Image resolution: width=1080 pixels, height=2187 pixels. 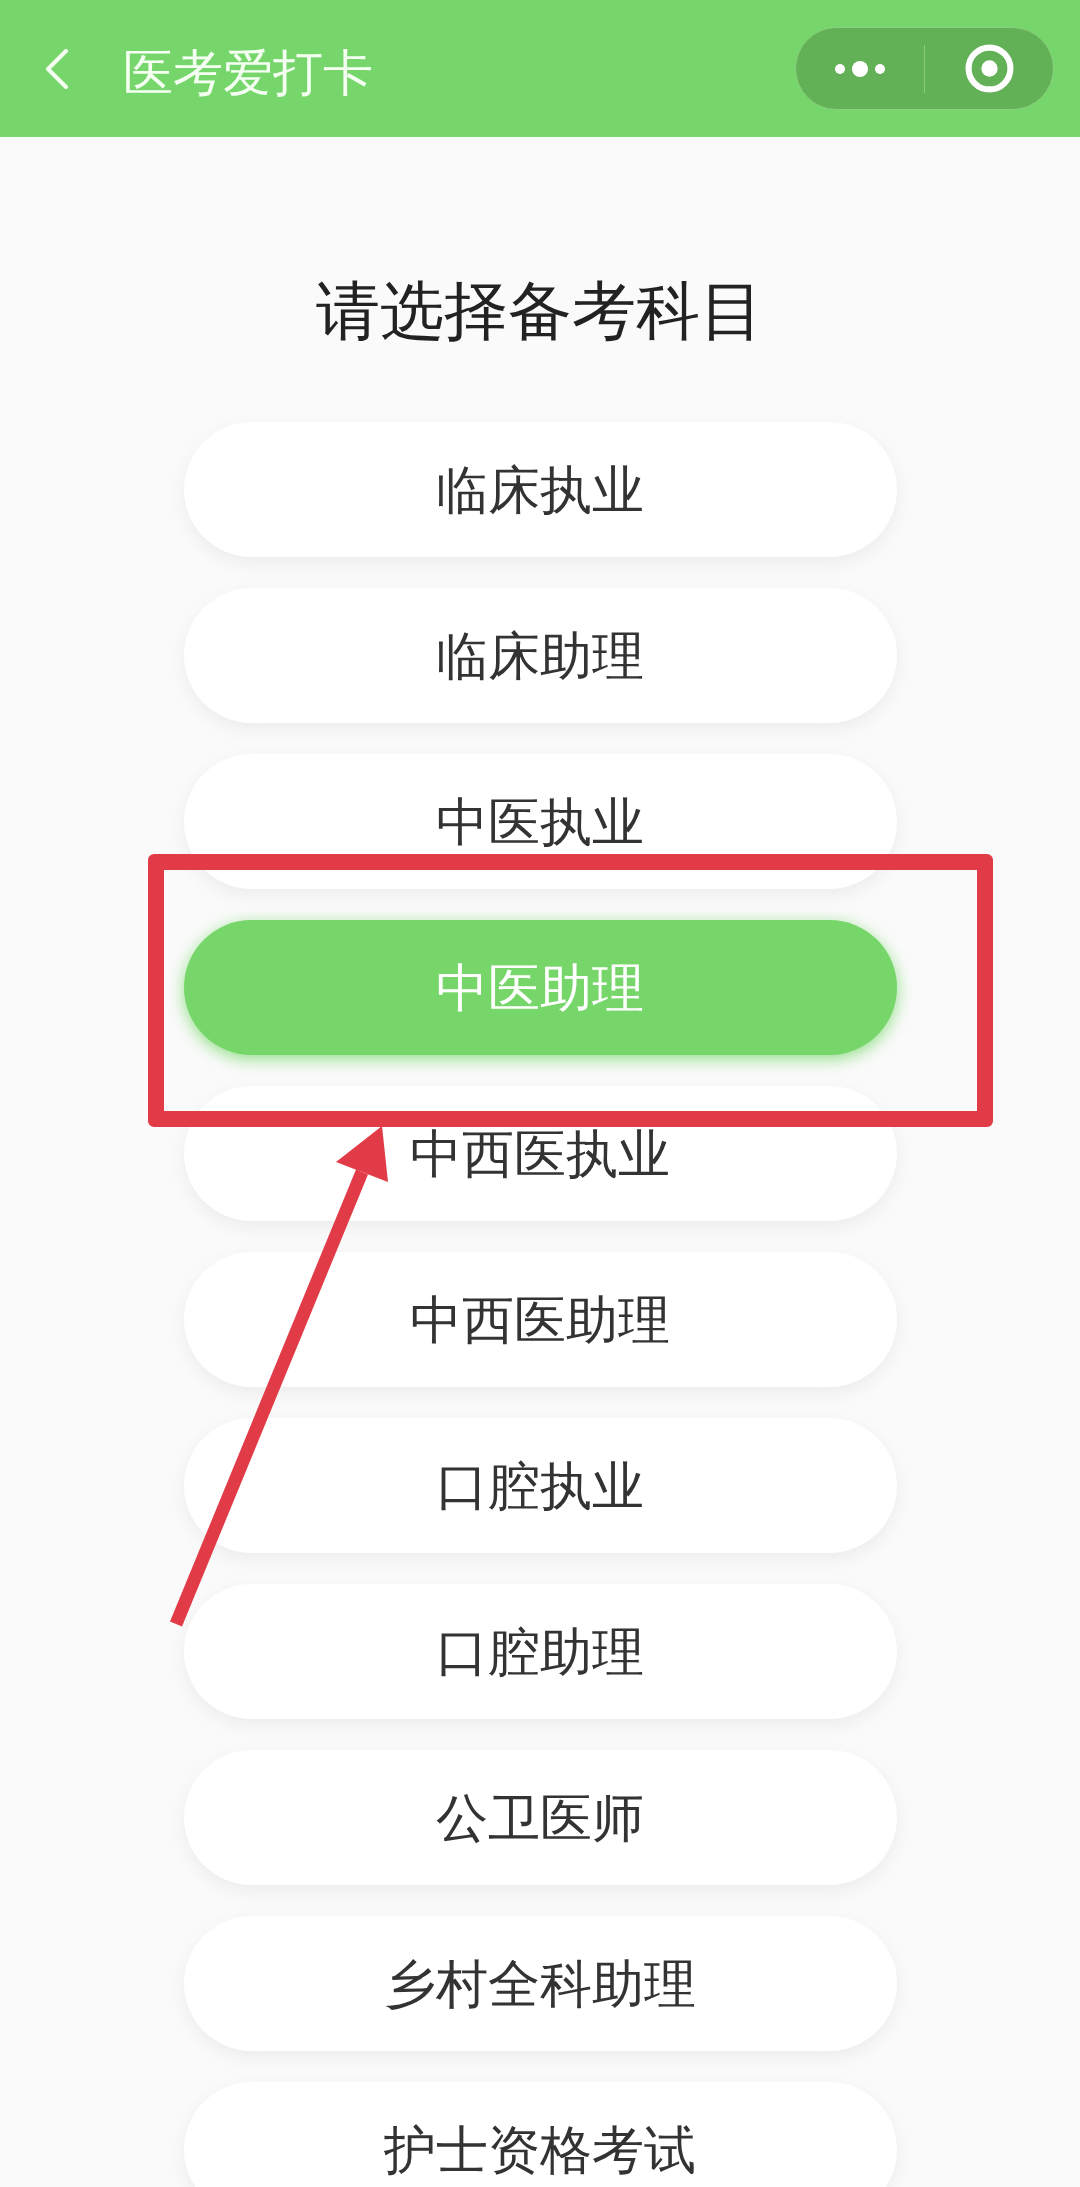 What do you see at coordinates (540, 1983) in the screenshot?
I see `subject-option: 乡村全科助理` at bounding box center [540, 1983].